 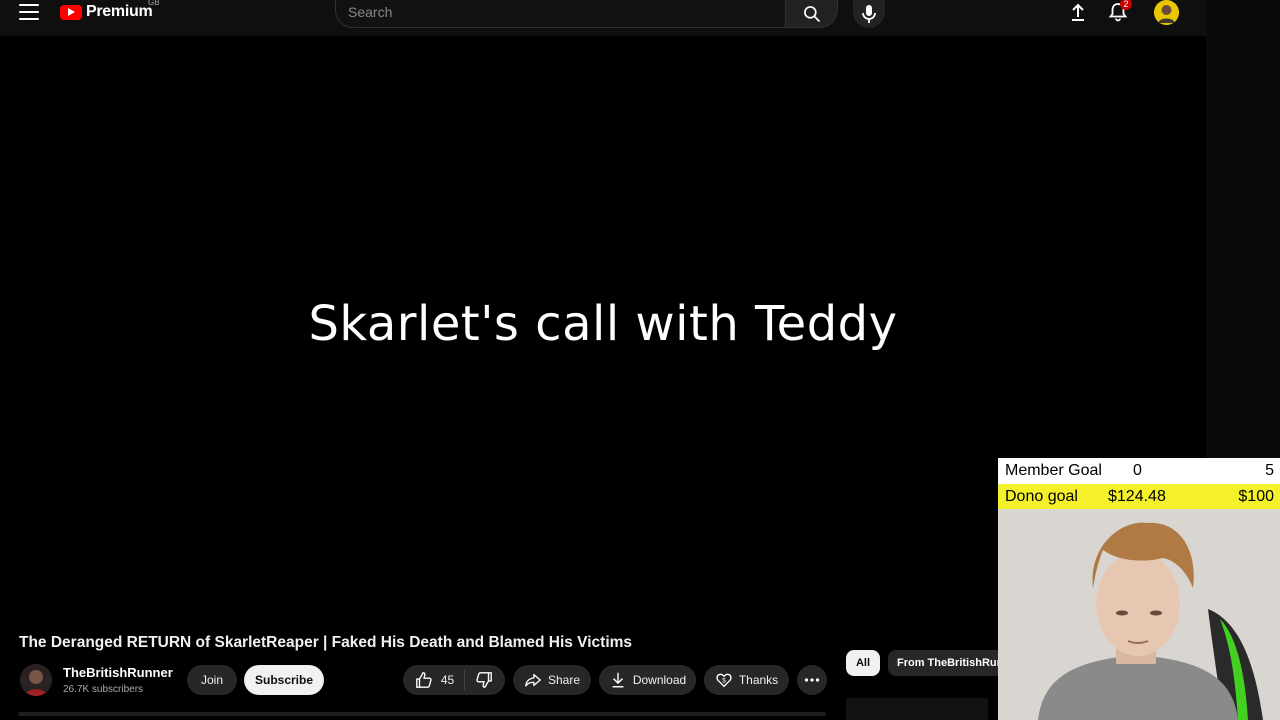 I want to click on like-count: 45, so click(x=447, y=680).